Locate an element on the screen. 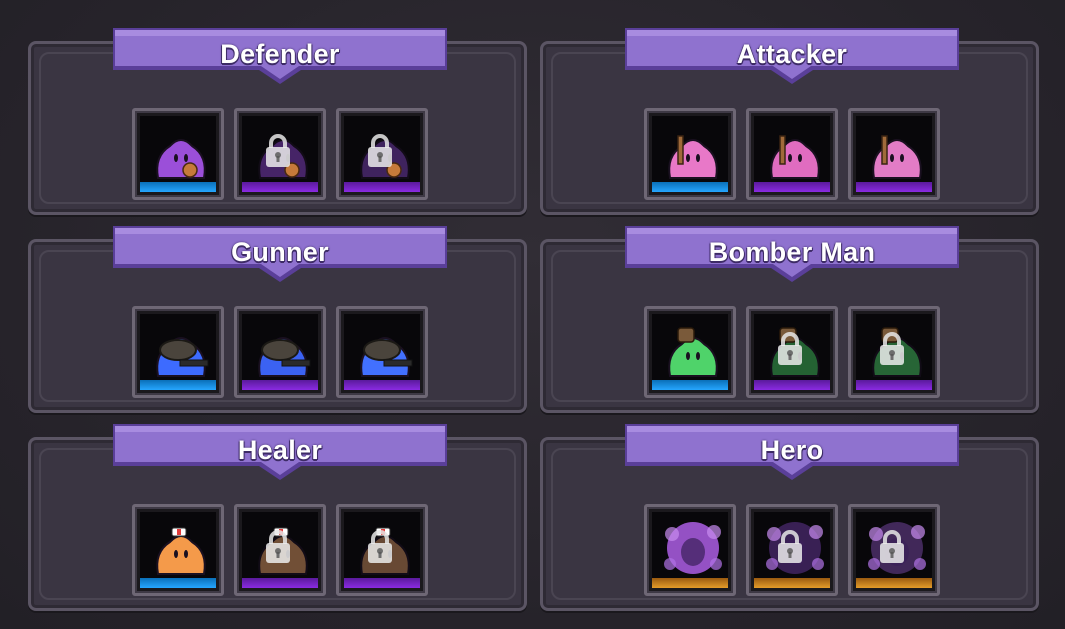 This screenshot has height=629, width=1065. category-panel-hero: Hero is located at coordinates (789, 517).